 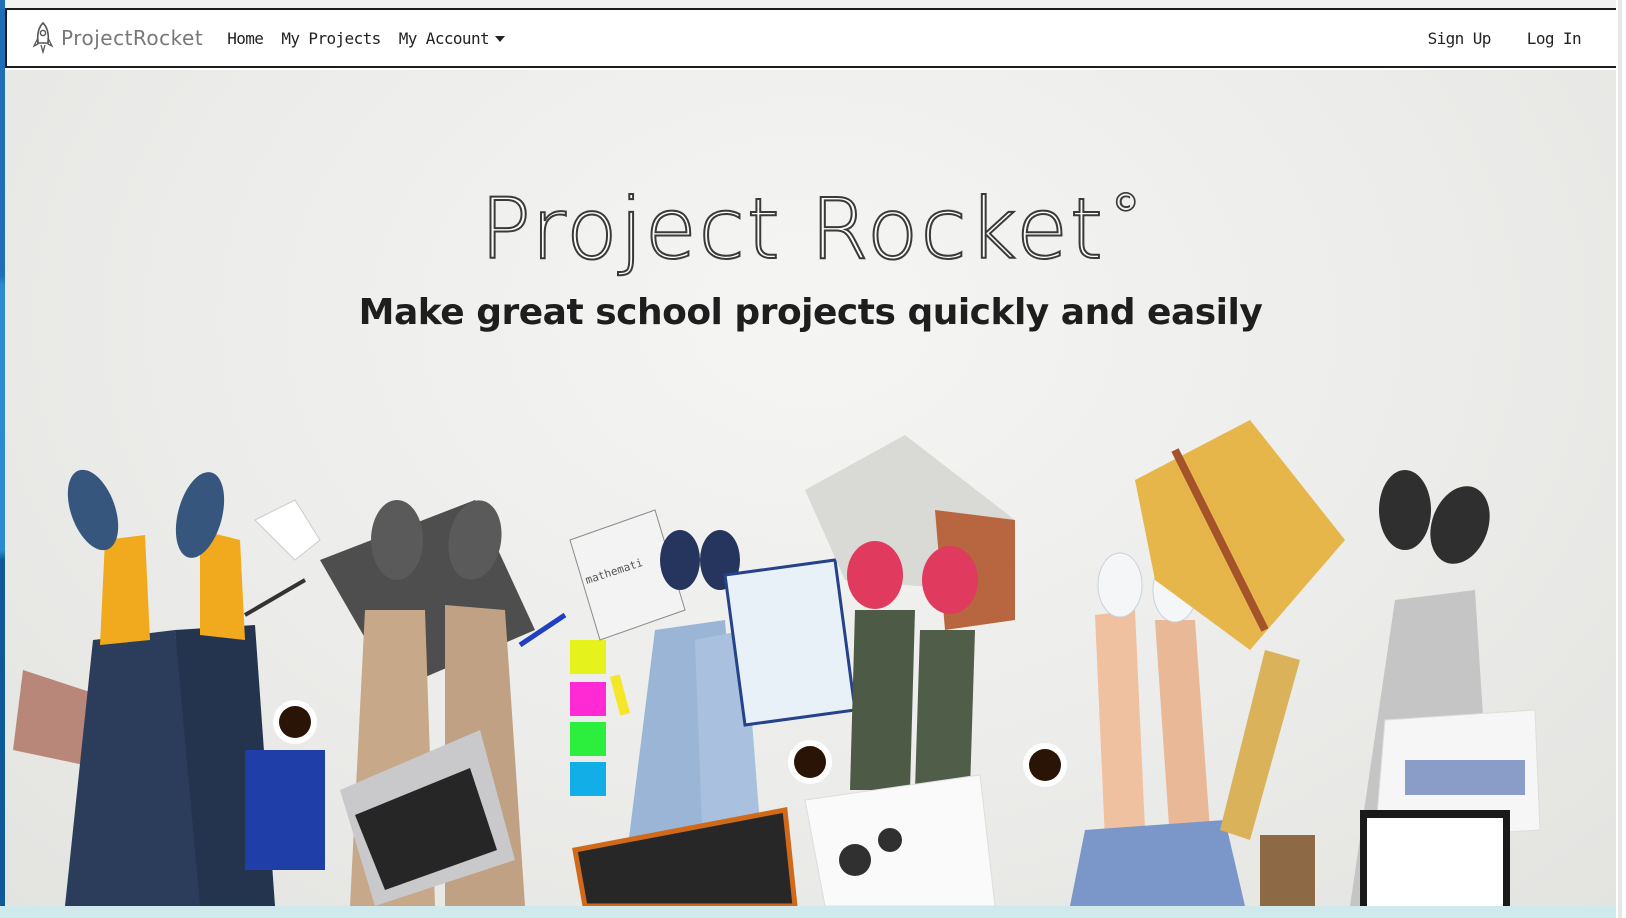 I want to click on auth-links: Sign Up Log In, so click(x=1487, y=38).